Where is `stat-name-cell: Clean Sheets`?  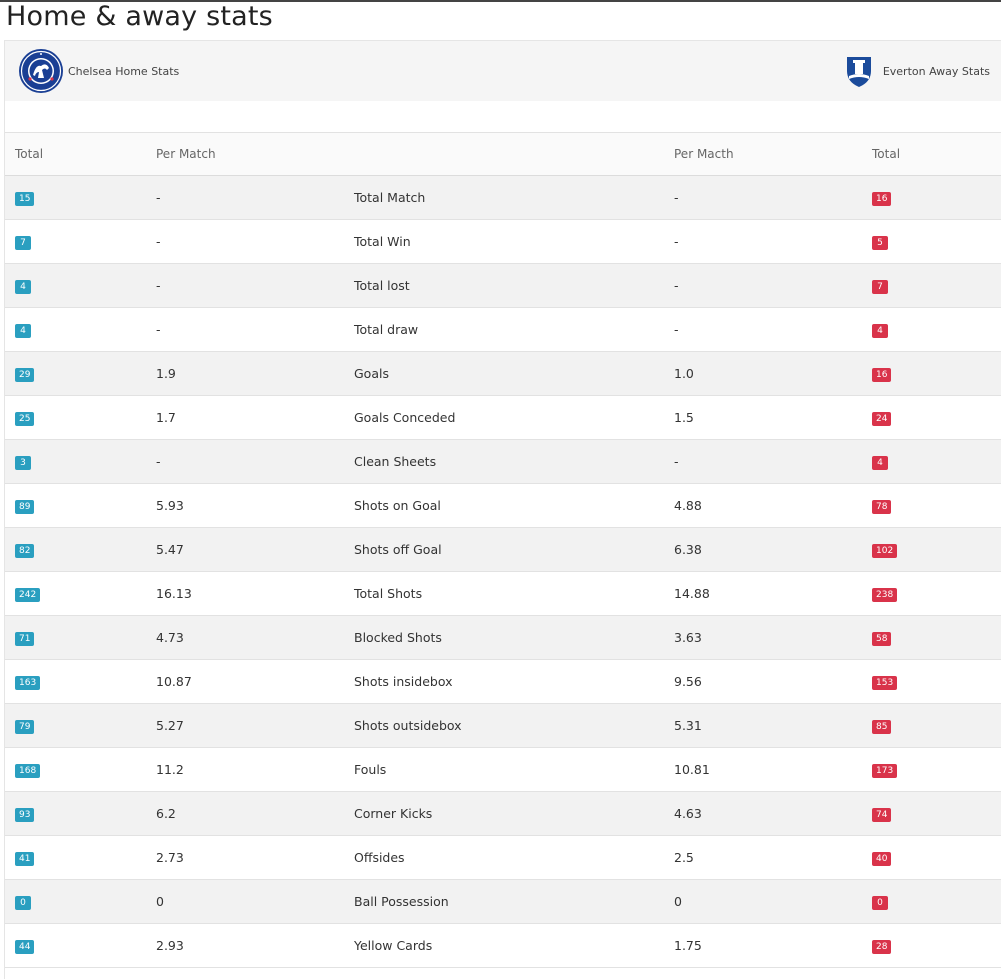 stat-name-cell: Clean Sheets is located at coordinates (514, 461).